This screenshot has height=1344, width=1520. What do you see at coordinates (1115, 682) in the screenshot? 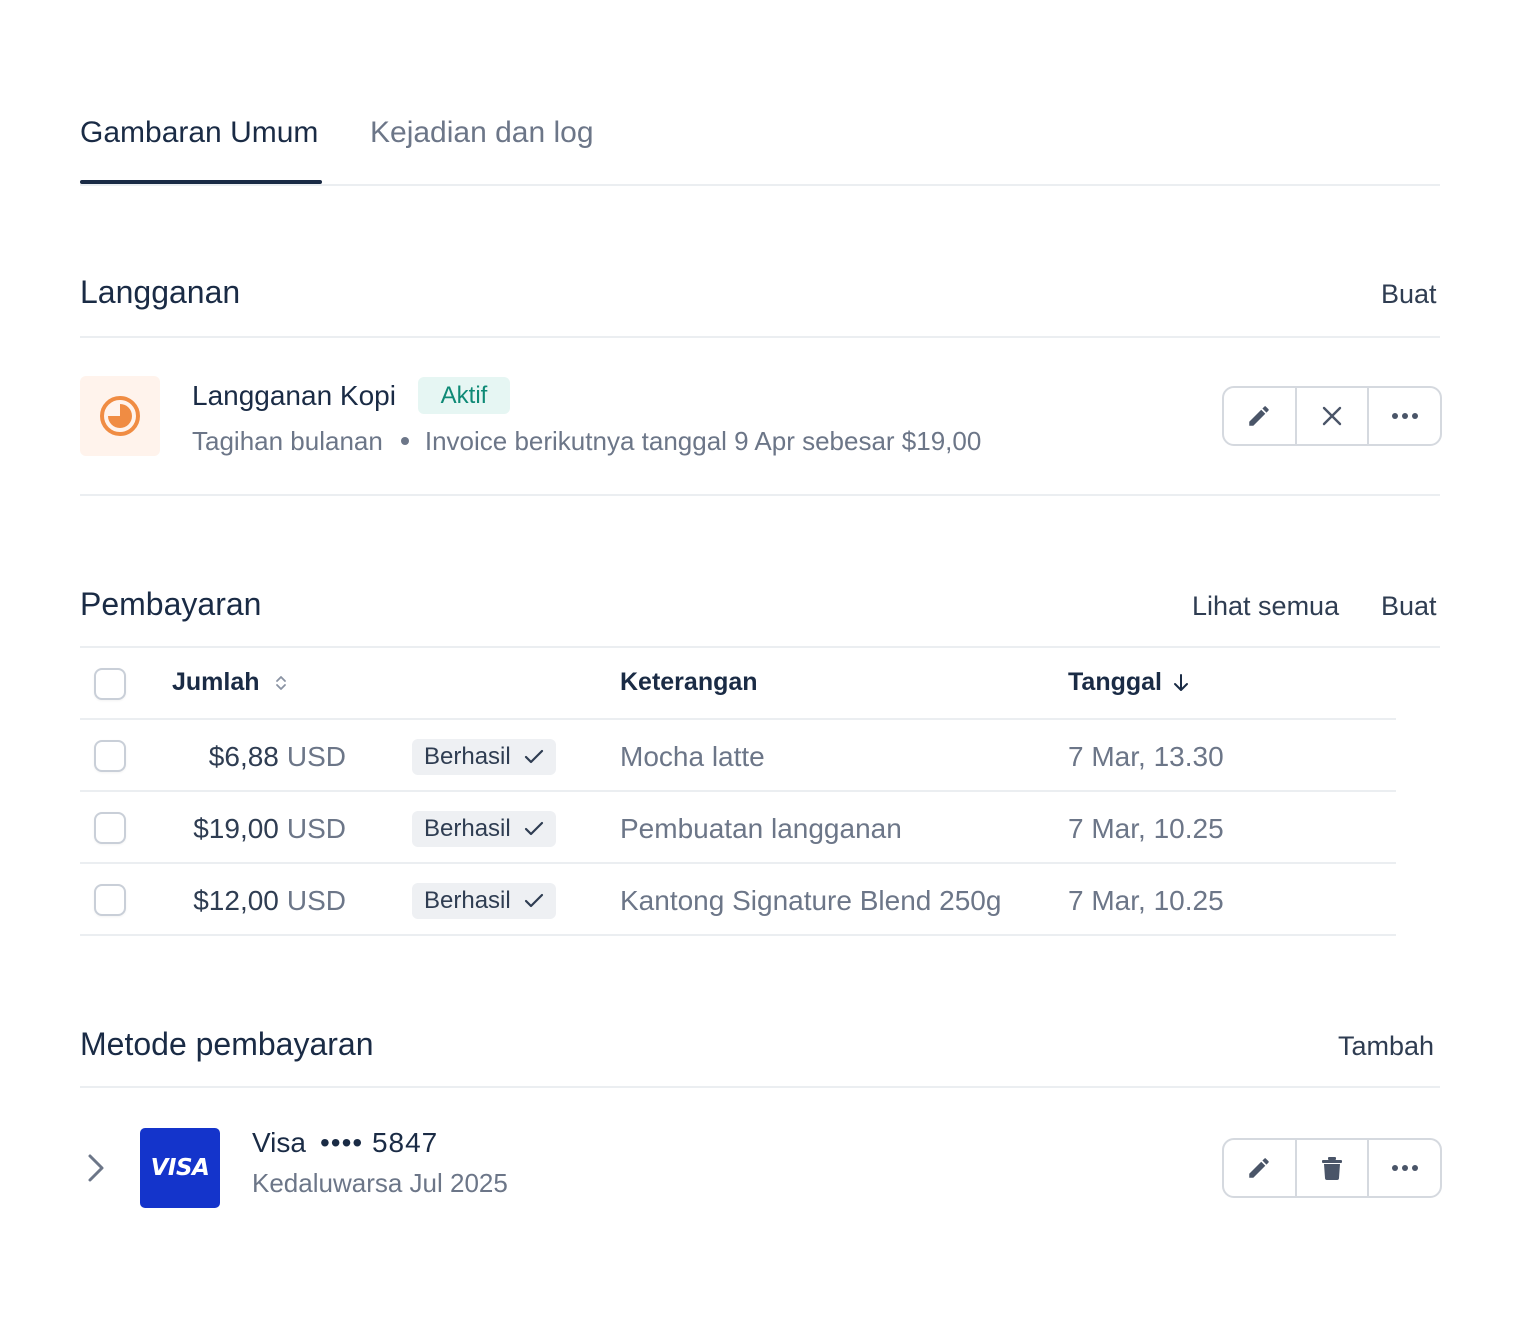
I see `column-date-label: Tanggal` at bounding box center [1115, 682].